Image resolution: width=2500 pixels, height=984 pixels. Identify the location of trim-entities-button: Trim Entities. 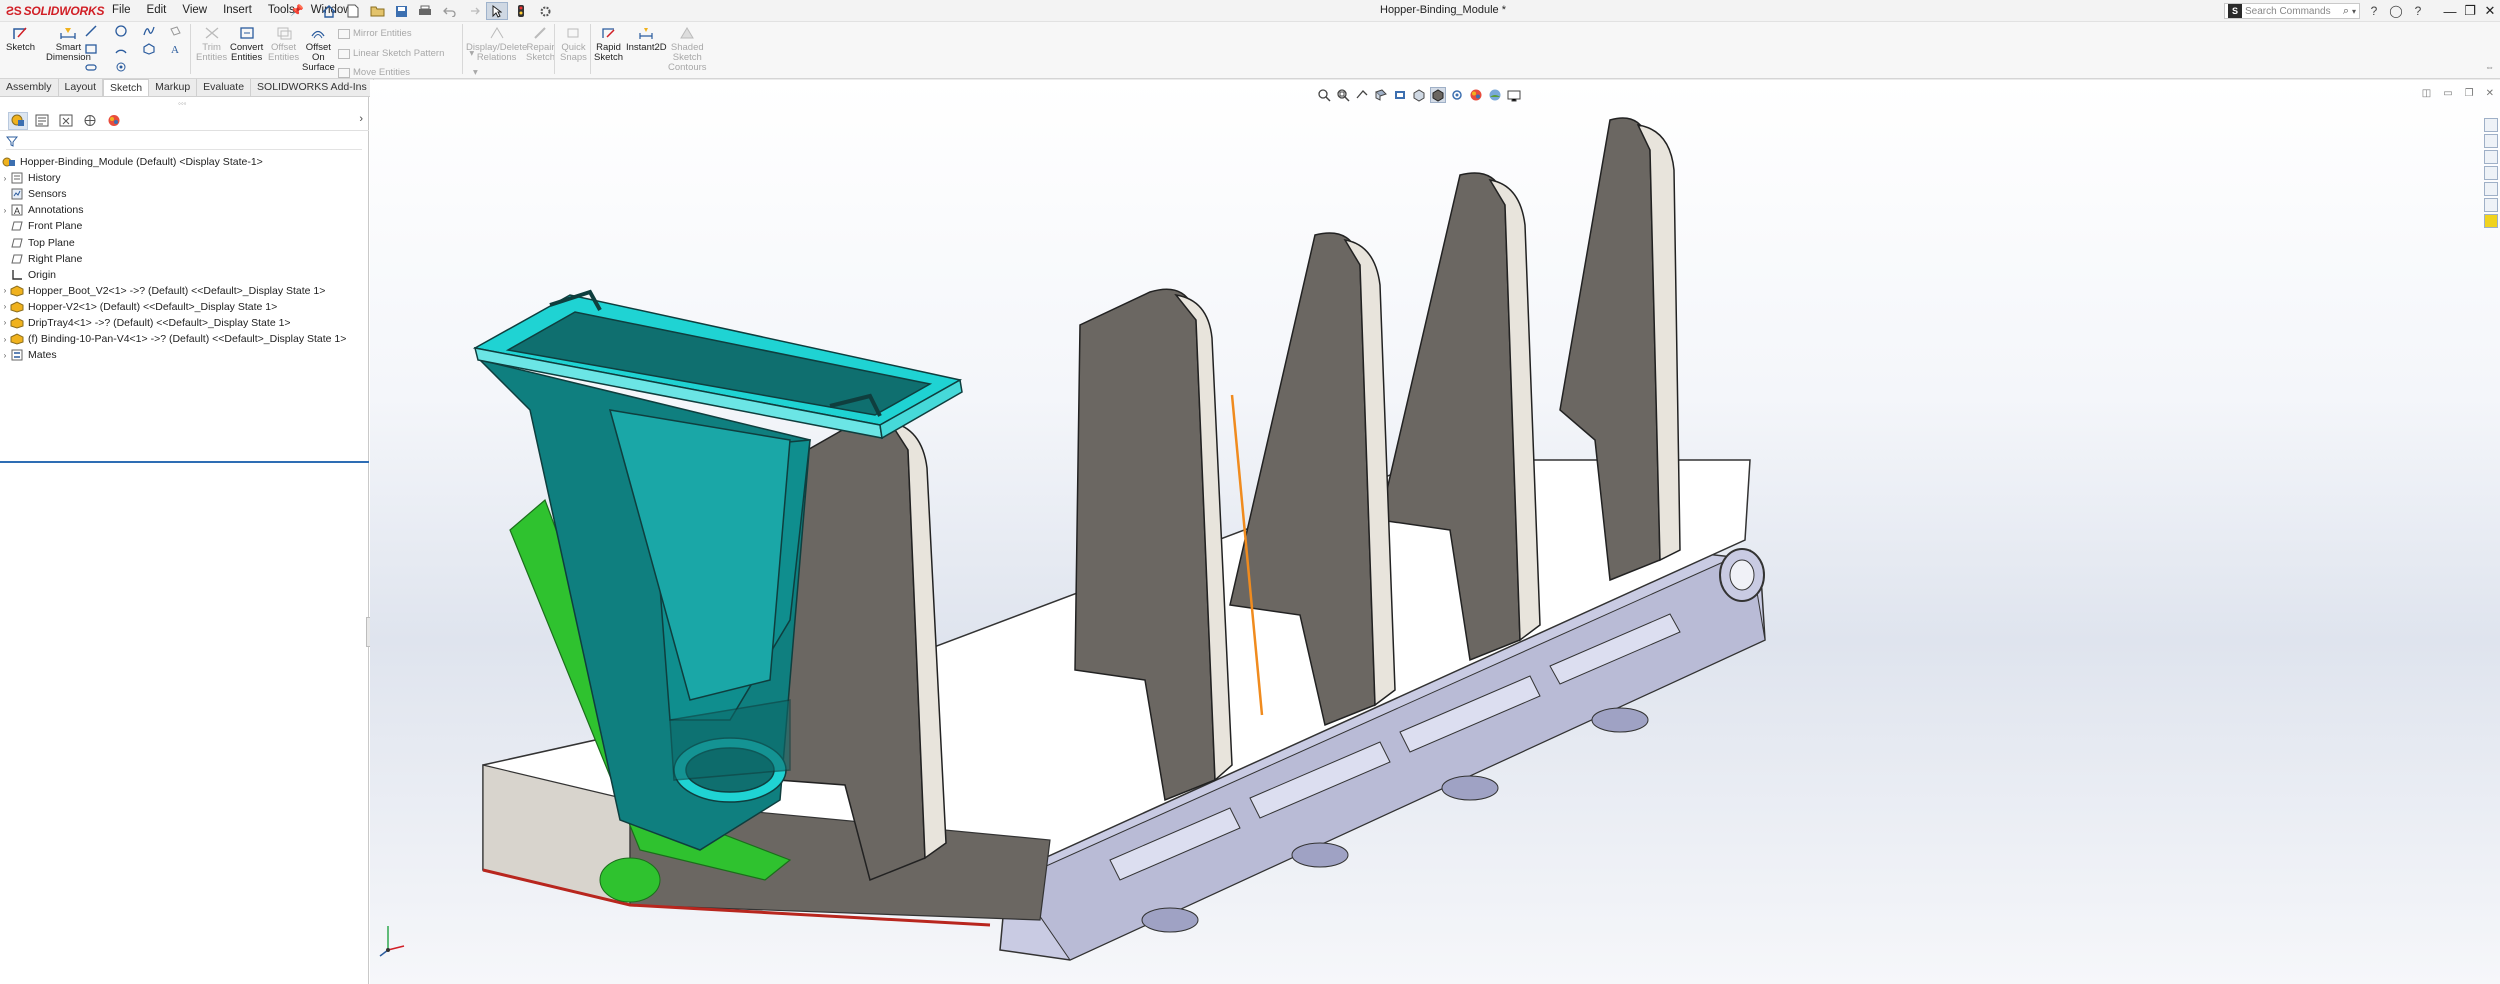
(211, 43).